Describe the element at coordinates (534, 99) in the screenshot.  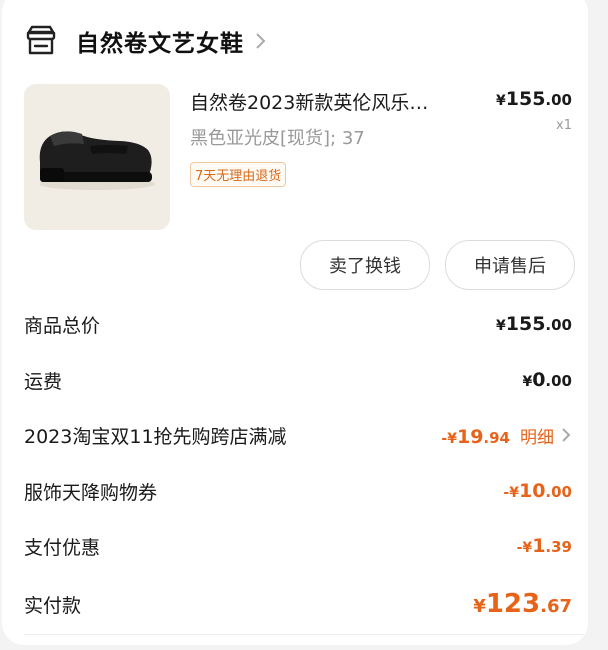
I see `product-price: ¥155.00` at that location.